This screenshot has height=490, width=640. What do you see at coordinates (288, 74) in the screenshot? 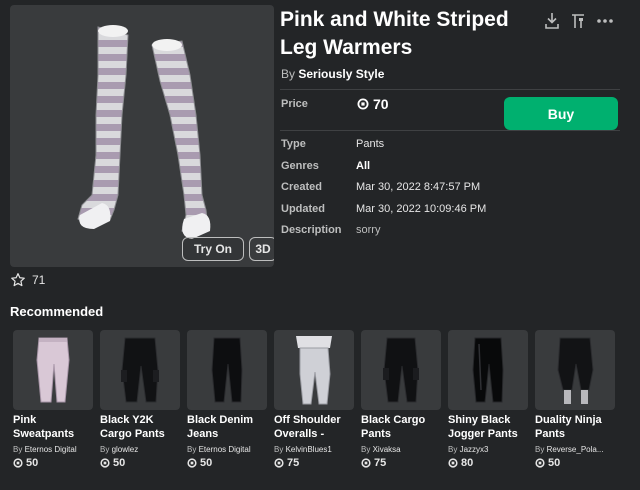
I see `by-prefix: By` at bounding box center [288, 74].